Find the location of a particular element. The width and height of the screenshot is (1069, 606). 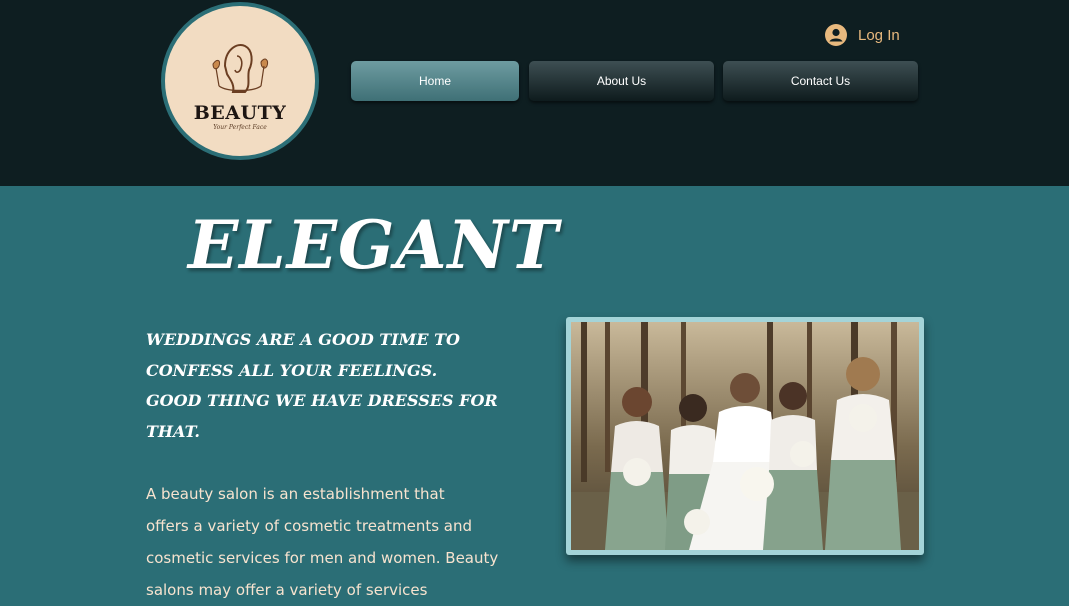

logo-title: BEAUTY is located at coordinates (240, 113).